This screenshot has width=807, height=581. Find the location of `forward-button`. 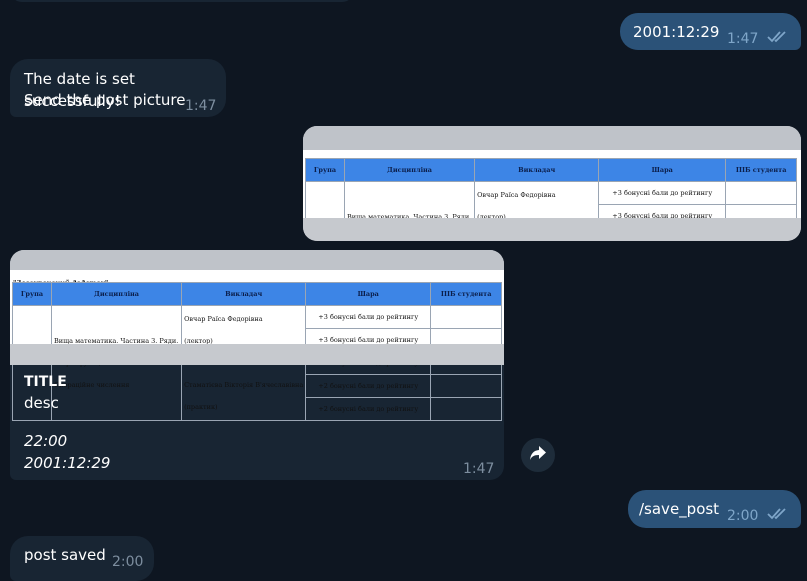

forward-button is located at coordinates (538, 455).